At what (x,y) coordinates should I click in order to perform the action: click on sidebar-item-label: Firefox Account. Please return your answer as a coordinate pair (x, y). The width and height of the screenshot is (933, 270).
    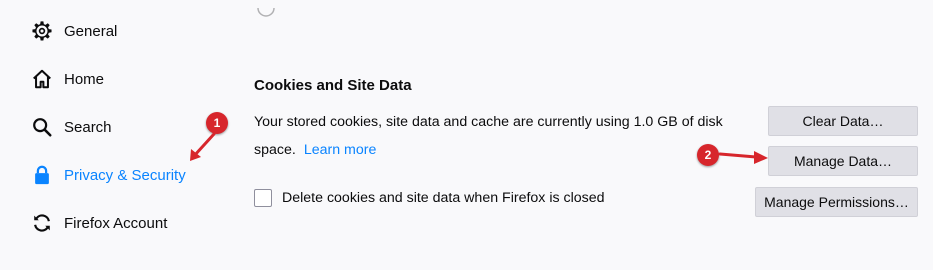
    Looking at the image, I should click on (116, 223).